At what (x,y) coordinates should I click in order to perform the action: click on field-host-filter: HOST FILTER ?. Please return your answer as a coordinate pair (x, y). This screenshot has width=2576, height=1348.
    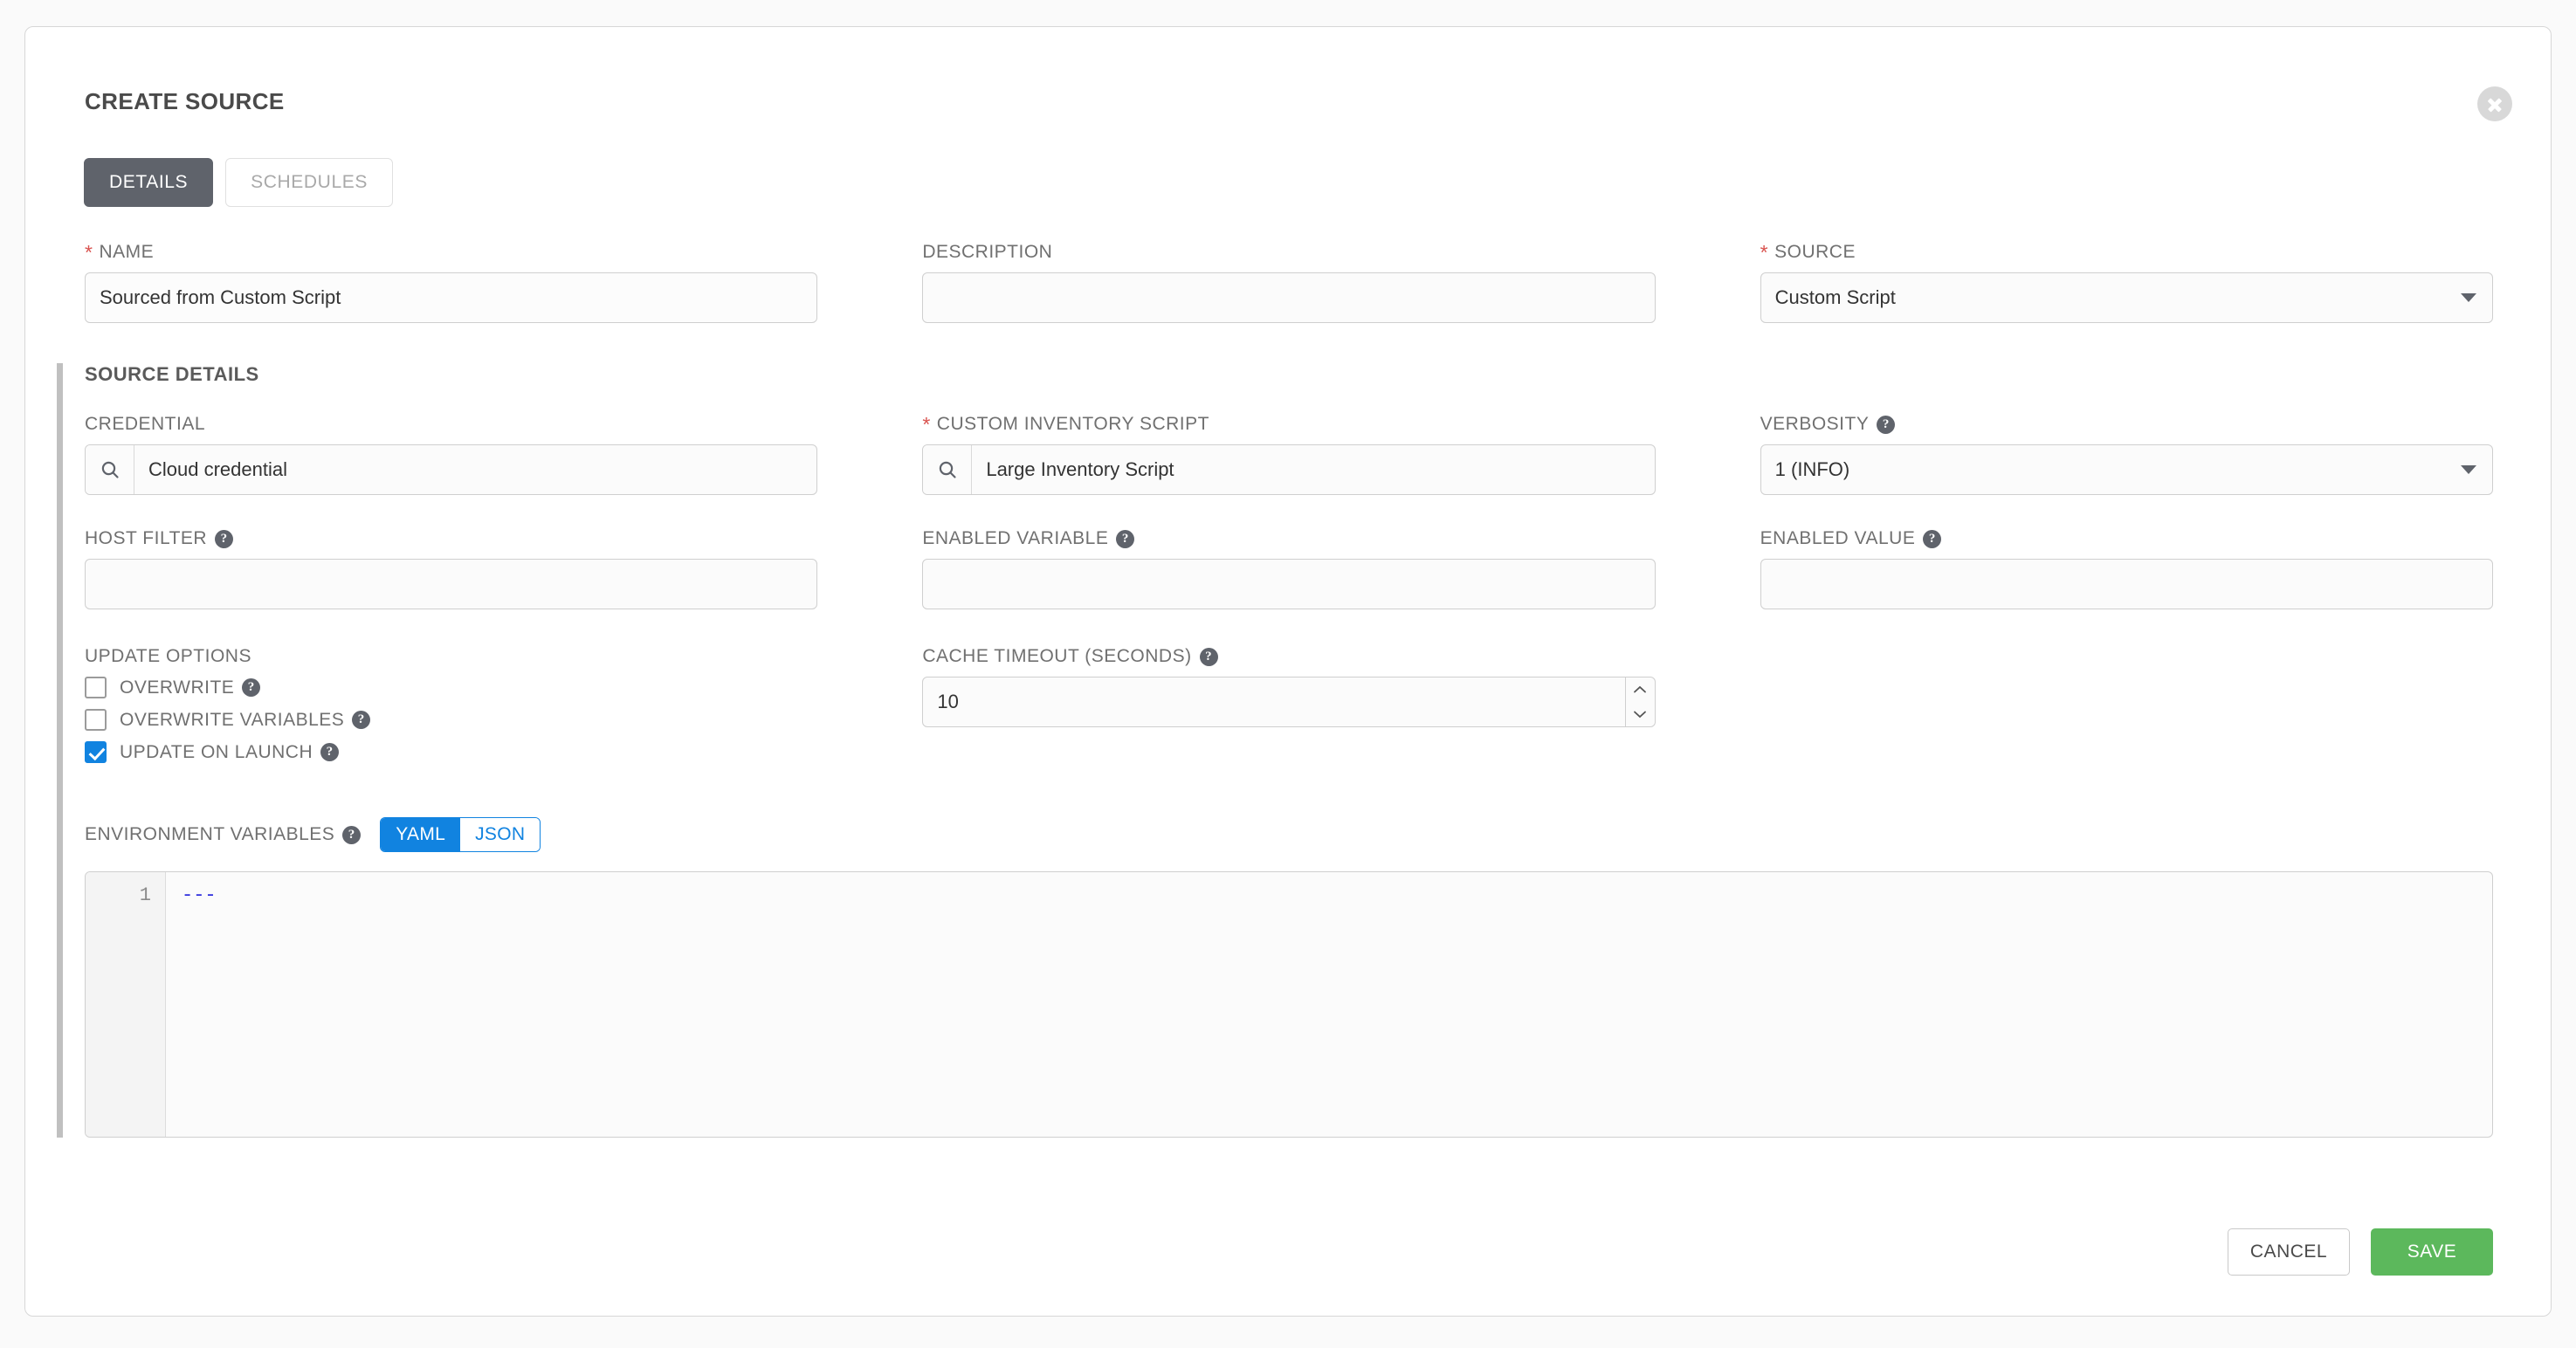
    Looking at the image, I should click on (451, 568).